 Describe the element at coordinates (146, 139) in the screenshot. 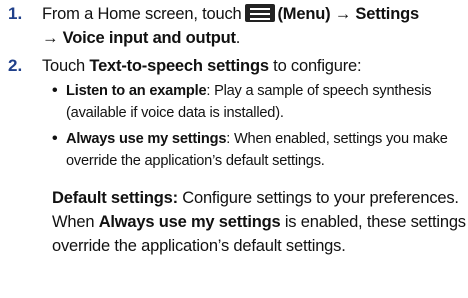

I see `bullet-term: Always use my settings` at that location.